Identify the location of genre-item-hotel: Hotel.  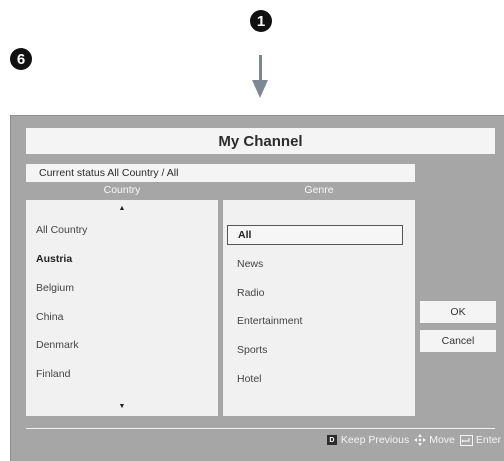
(315, 379).